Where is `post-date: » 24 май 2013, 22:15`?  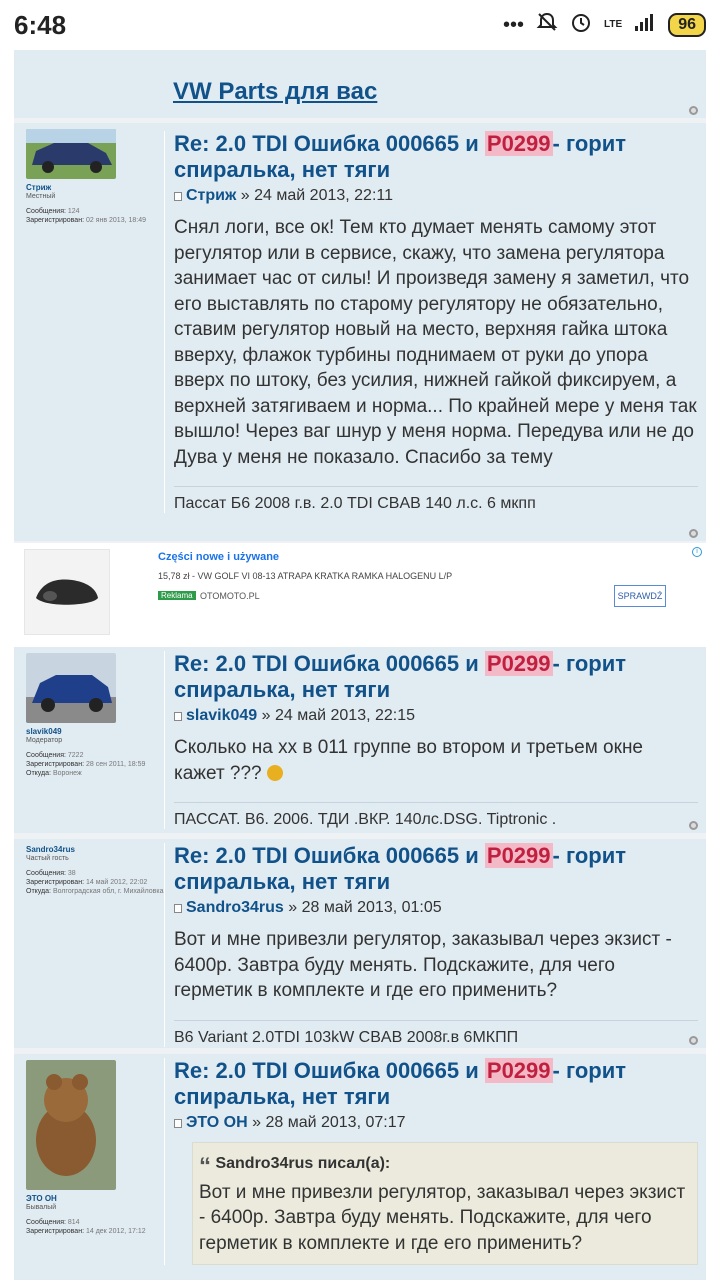
post-date: » 24 май 2013, 22:15 is located at coordinates (338, 715).